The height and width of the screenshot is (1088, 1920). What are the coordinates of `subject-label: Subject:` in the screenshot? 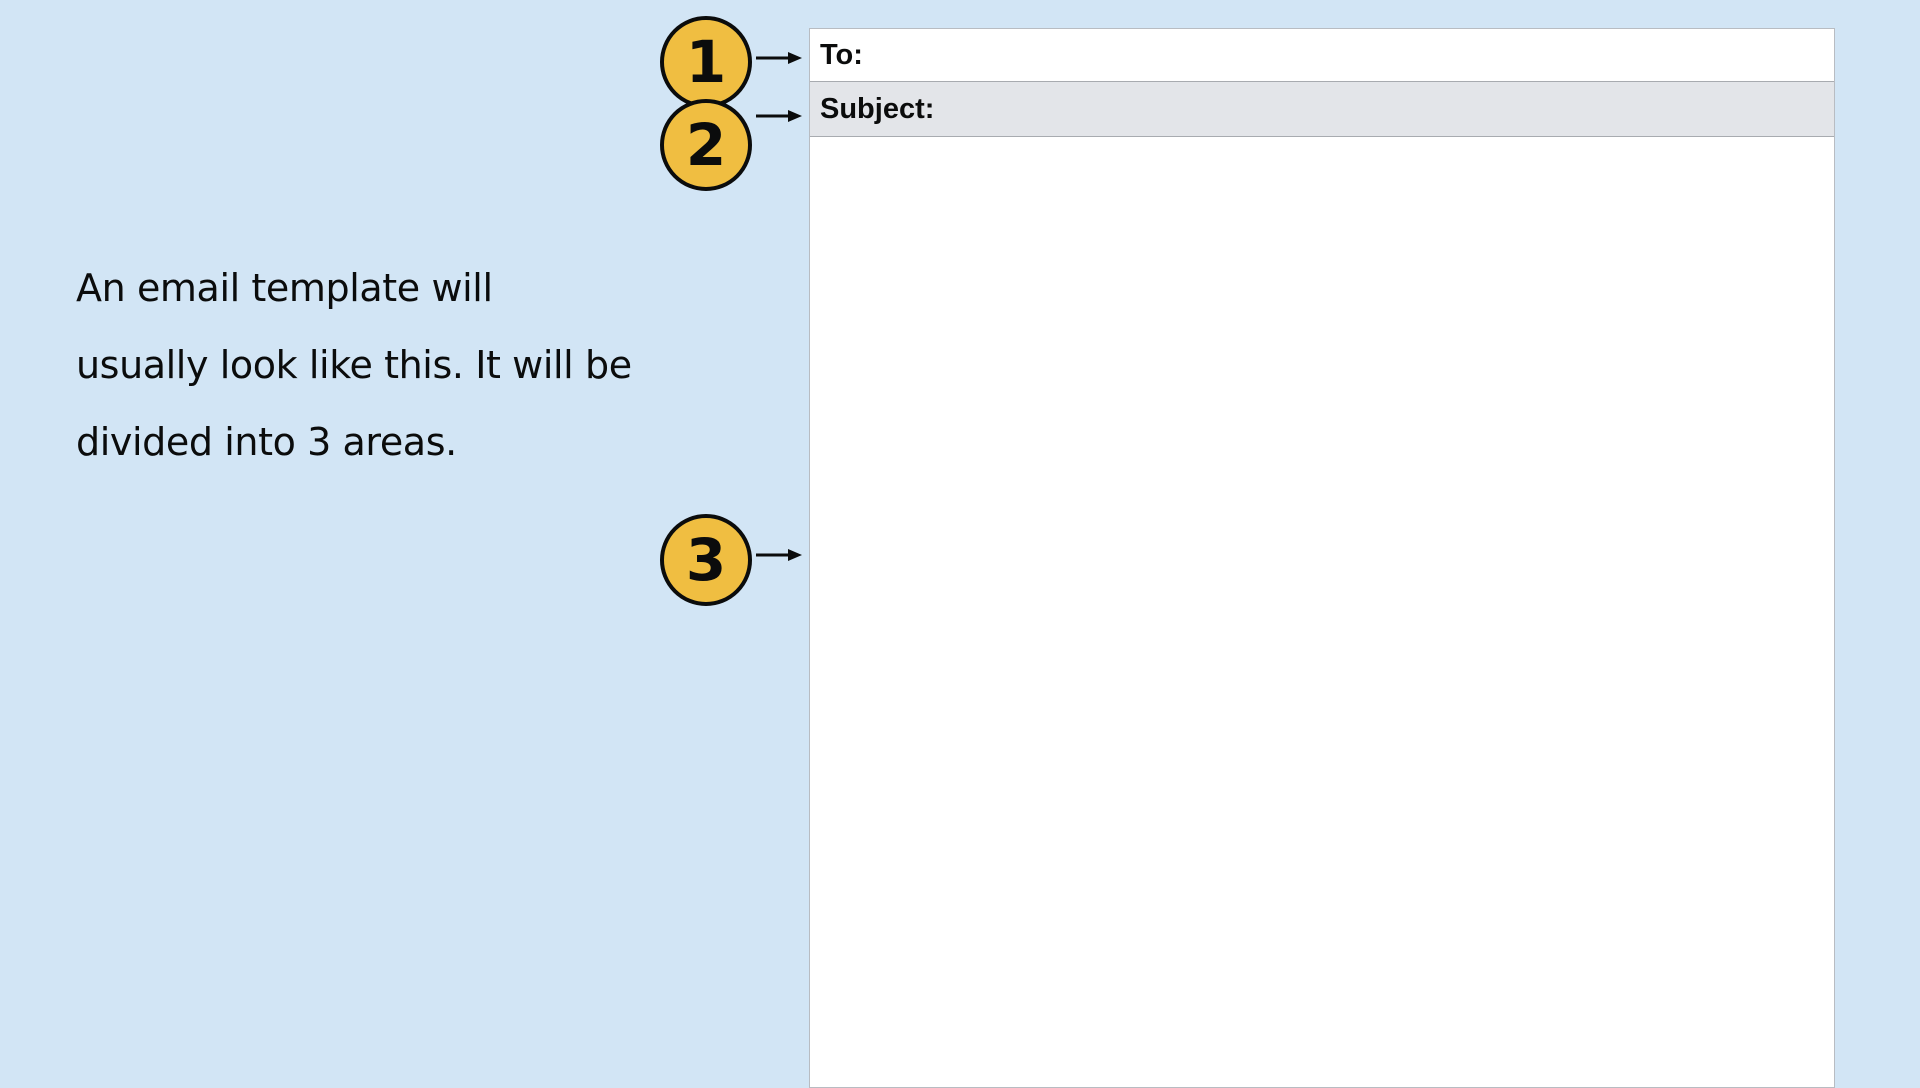 It's located at (877, 109).